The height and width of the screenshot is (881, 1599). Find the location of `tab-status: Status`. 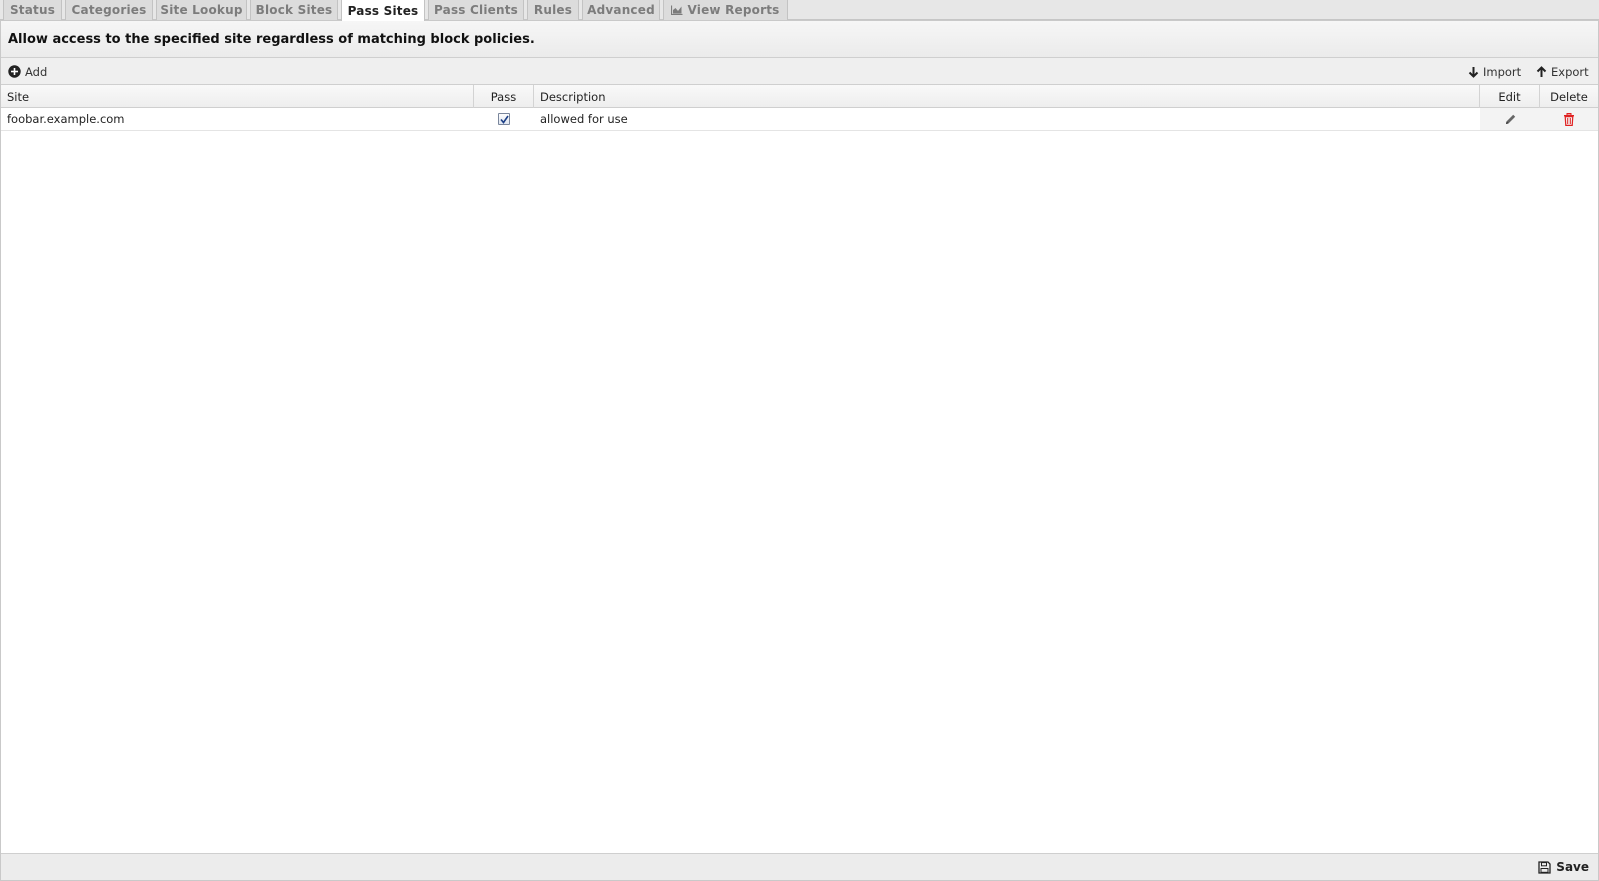

tab-status: Status is located at coordinates (32, 10).